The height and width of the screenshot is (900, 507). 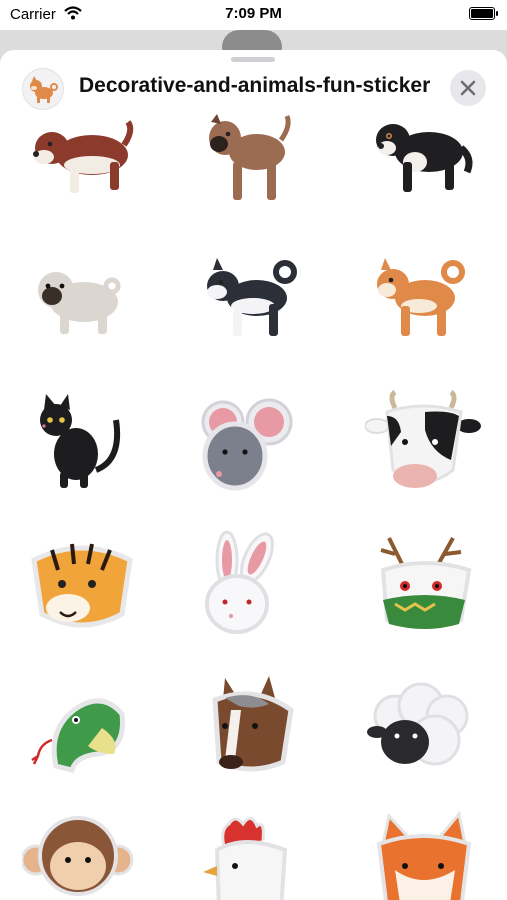 I want to click on close-icon, so click(x=468, y=88).